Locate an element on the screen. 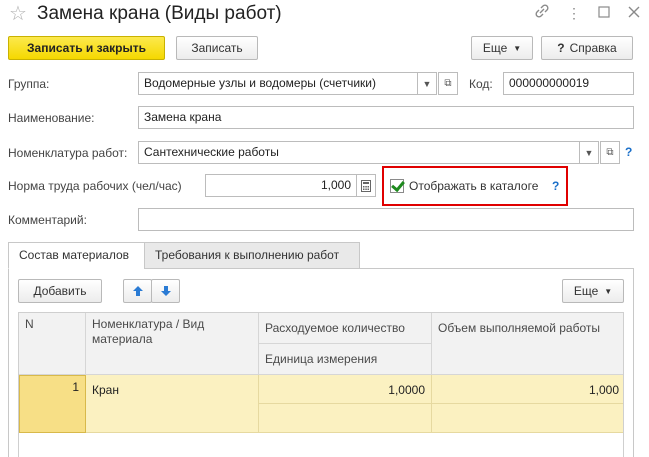  favorite-star-icon: ☆ is located at coordinates (18, 14).